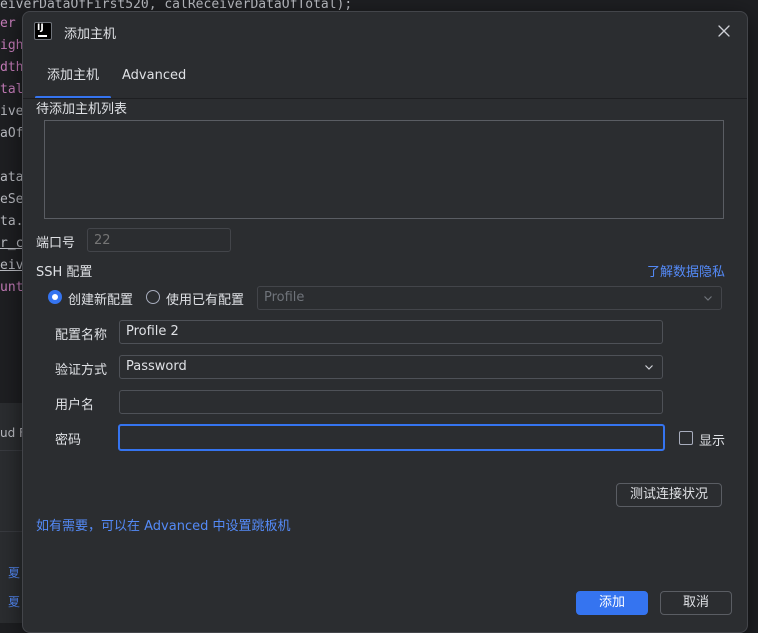 Image resolution: width=758 pixels, height=633 pixels. What do you see at coordinates (156, 366) in the screenshot?
I see `auth-method-value: Password` at bounding box center [156, 366].